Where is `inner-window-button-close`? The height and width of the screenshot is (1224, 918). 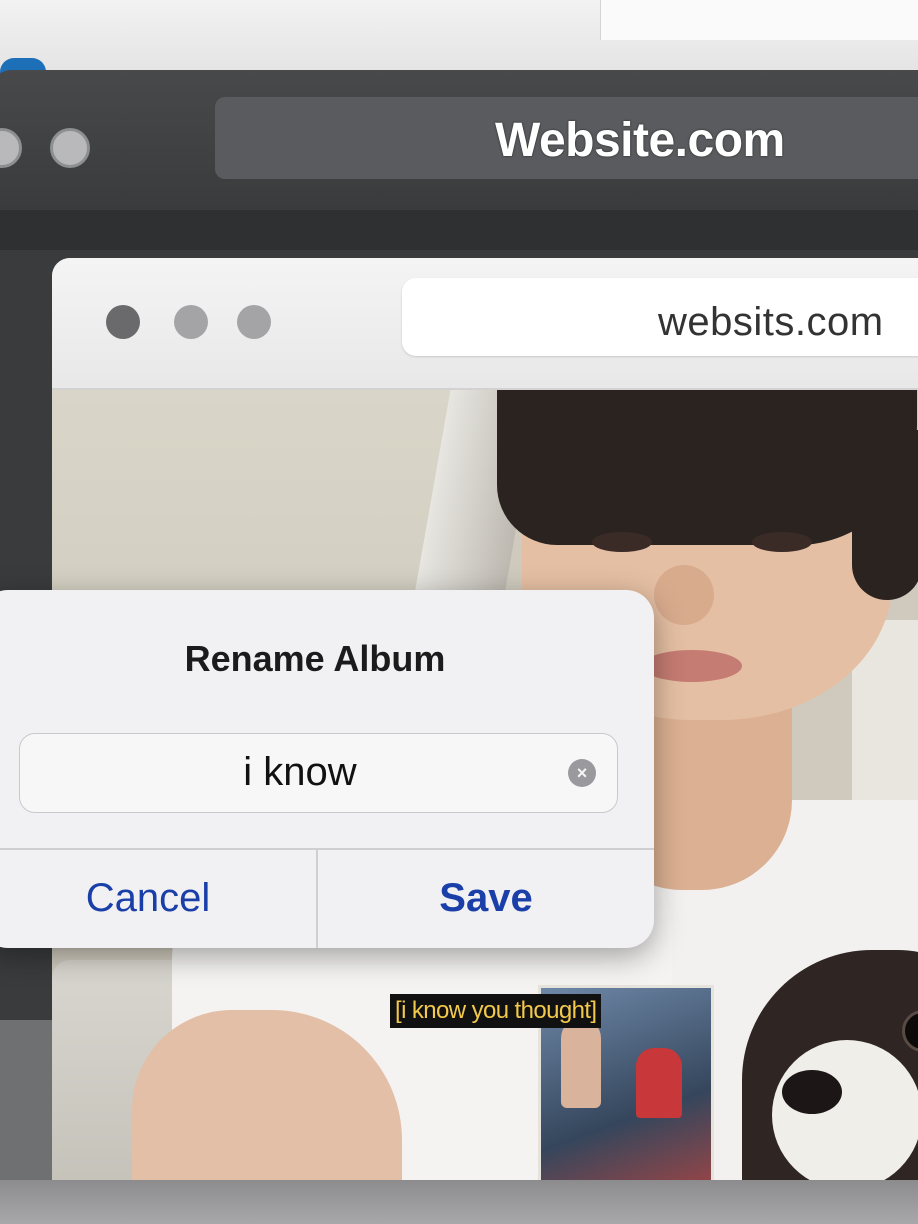
inner-window-button-close is located at coordinates (123, 322).